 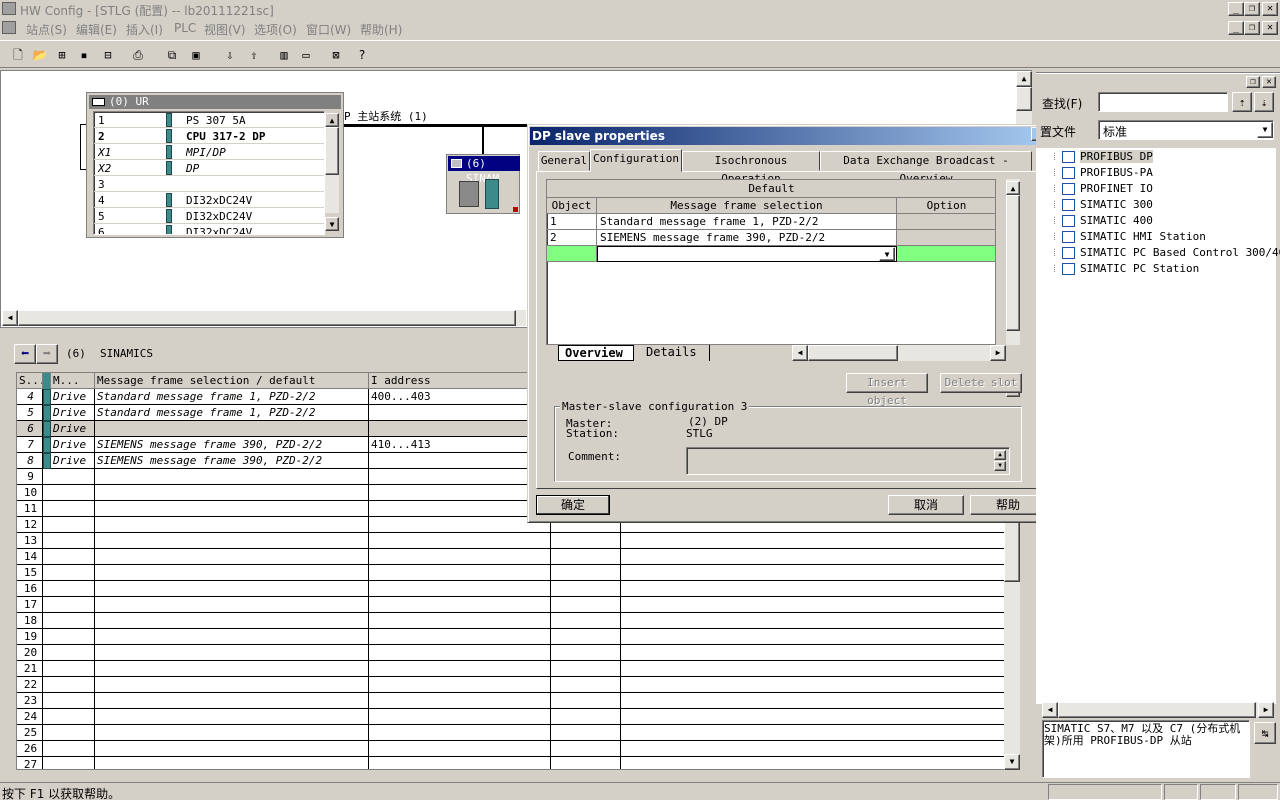 What do you see at coordinates (1264, 102) in the screenshot?
I see `find-down-icon: ⇣` at bounding box center [1264, 102].